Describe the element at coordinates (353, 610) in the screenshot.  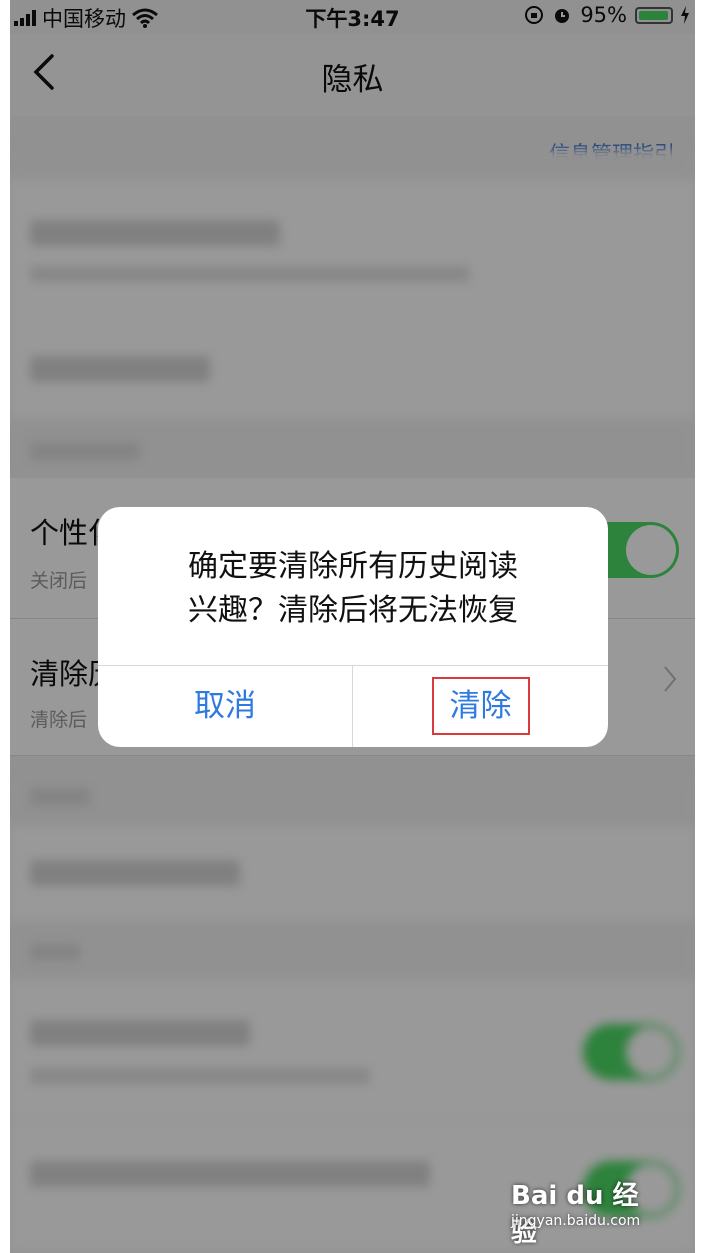
I see `dialog-message-line: 兴趣？清除后将无法恢复` at that location.